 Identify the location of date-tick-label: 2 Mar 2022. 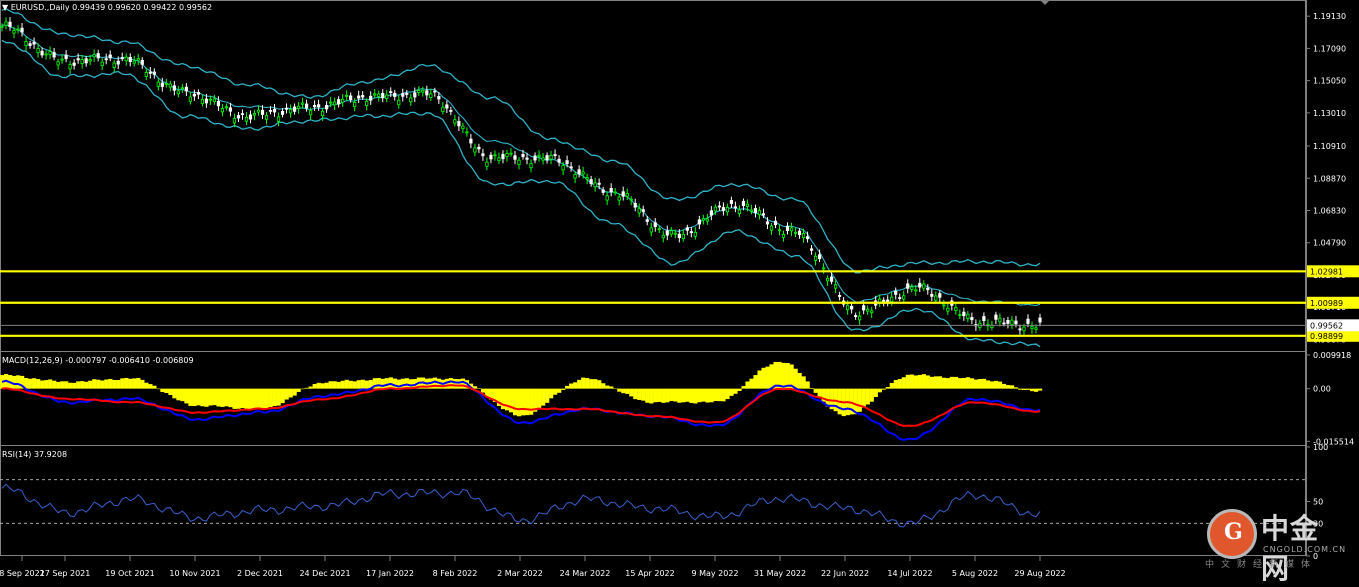
(520, 573).